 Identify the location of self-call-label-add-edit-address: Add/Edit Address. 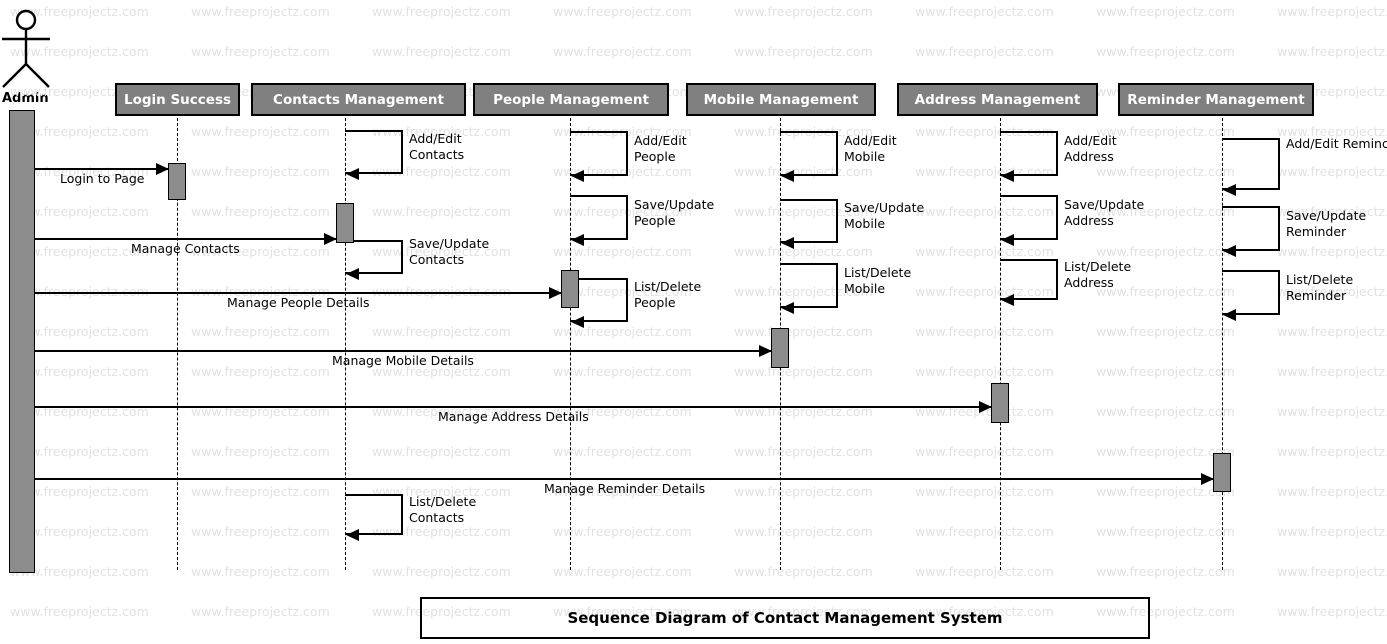
(1090, 149).